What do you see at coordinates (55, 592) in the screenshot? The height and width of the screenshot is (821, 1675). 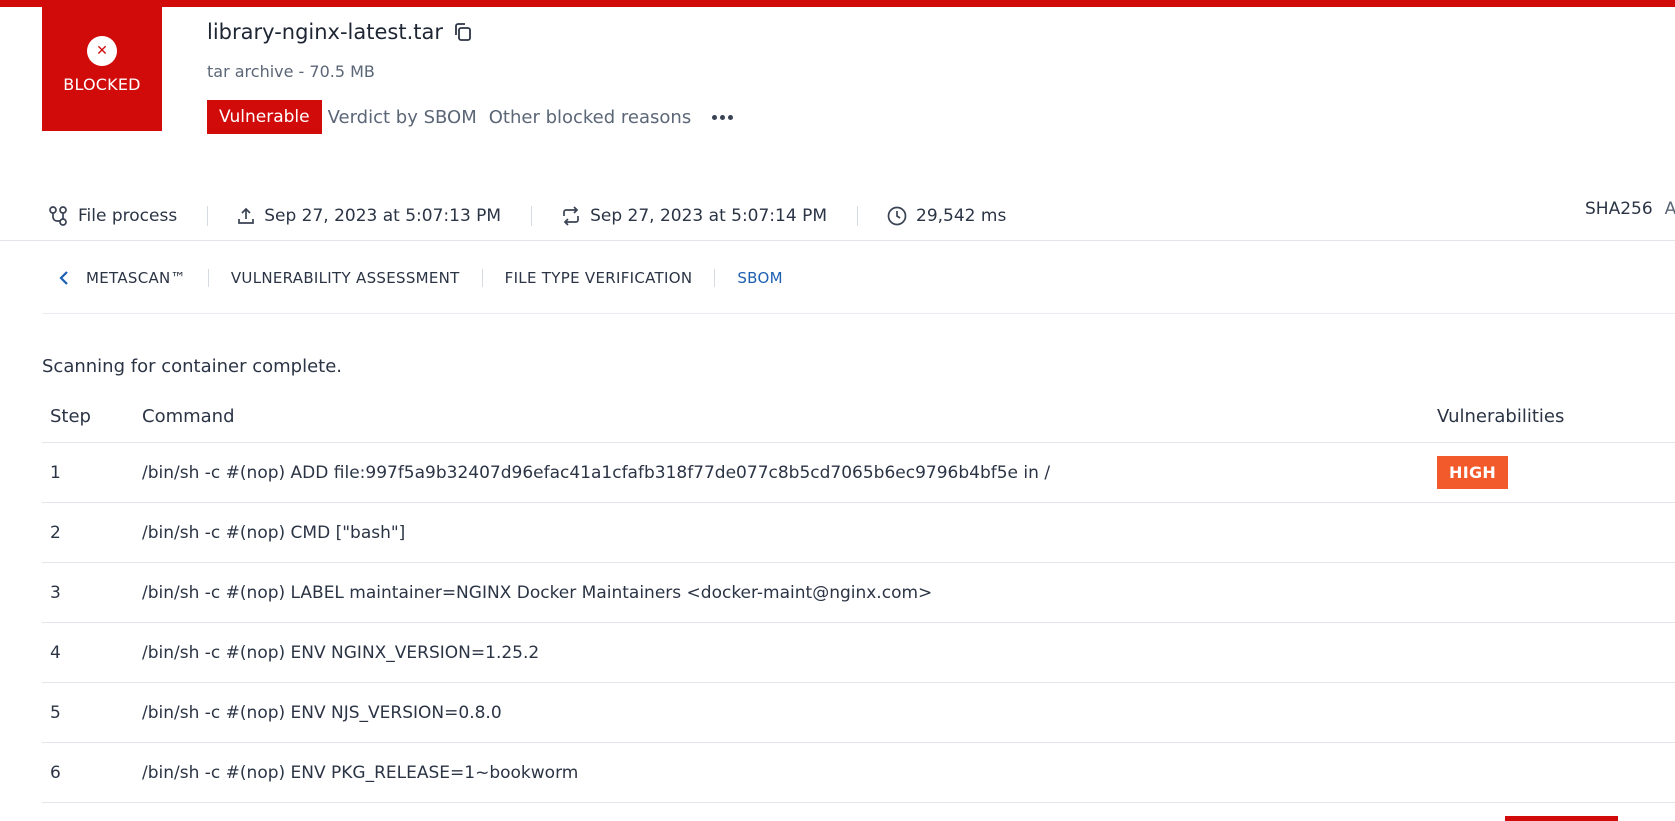 I see `step-cell: 3` at bounding box center [55, 592].